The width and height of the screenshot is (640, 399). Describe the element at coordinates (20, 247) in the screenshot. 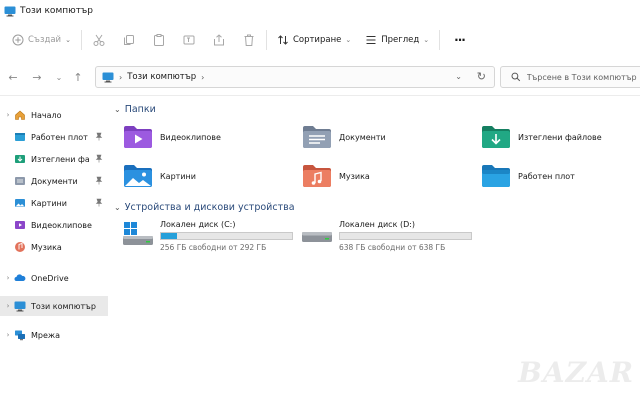

I see `music-icon` at that location.